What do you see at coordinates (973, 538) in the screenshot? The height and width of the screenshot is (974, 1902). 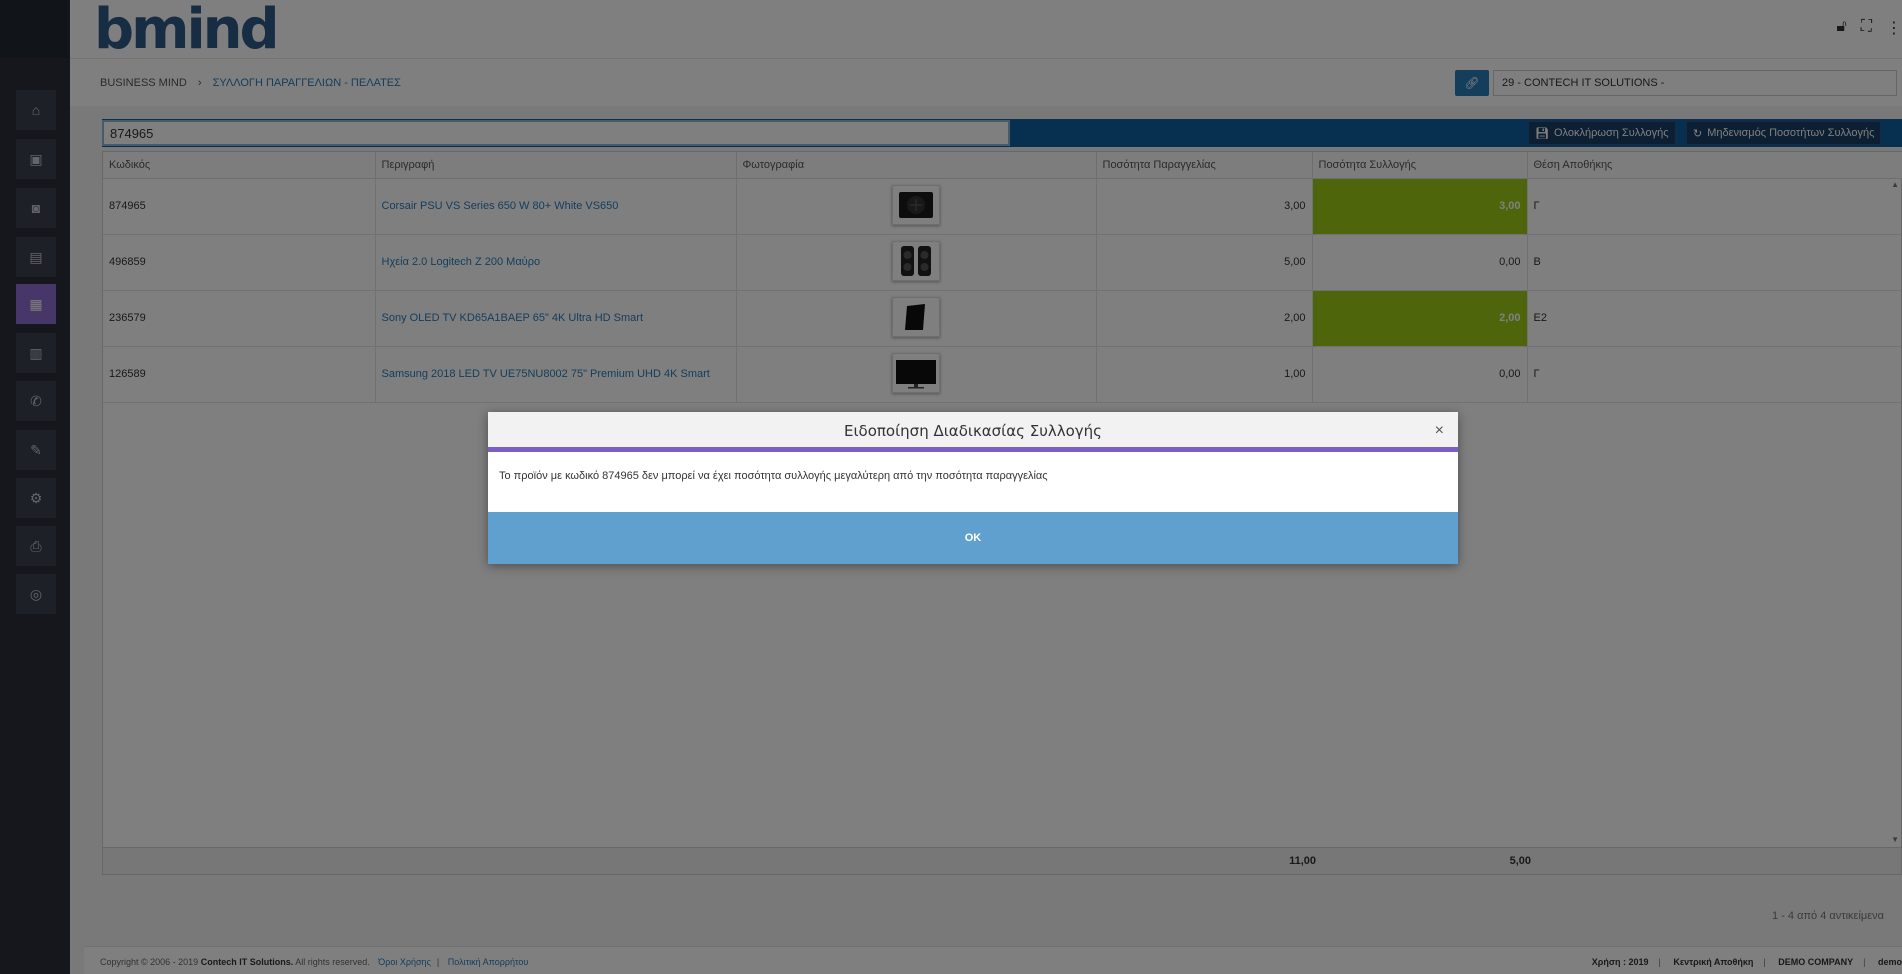 I see `ok-button: OK` at bounding box center [973, 538].